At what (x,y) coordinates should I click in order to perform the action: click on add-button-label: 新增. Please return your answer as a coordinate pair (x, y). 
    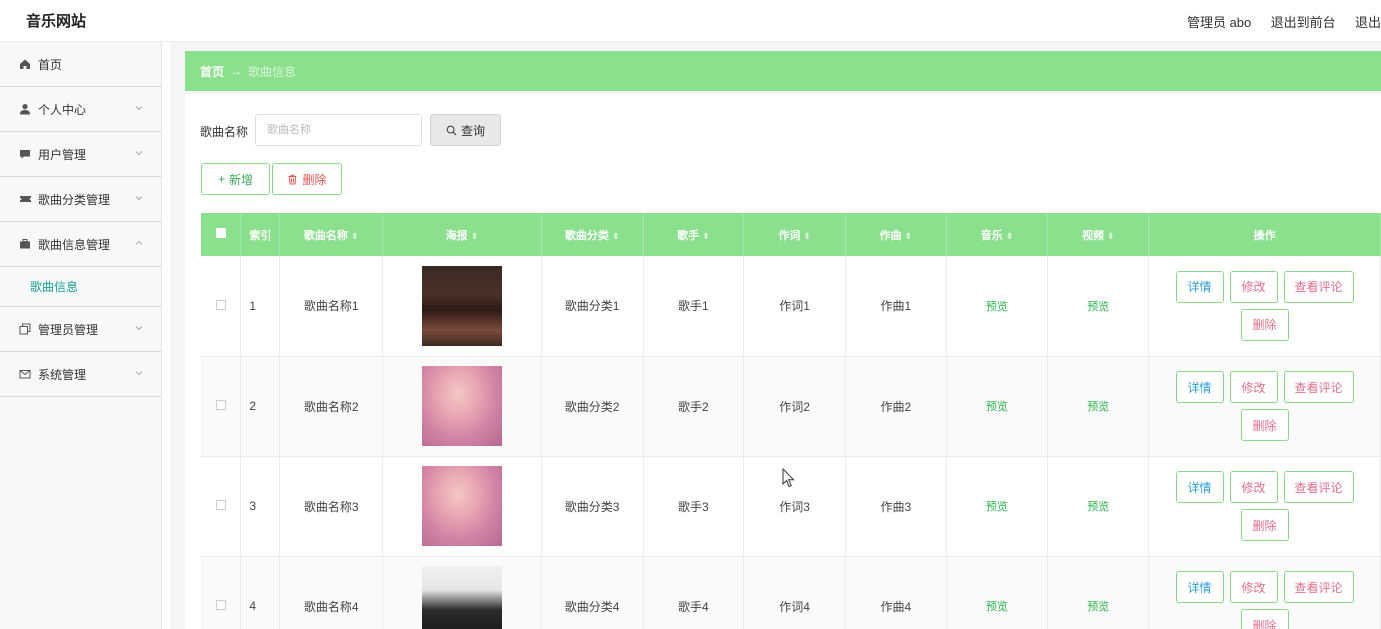
    Looking at the image, I should click on (241, 179).